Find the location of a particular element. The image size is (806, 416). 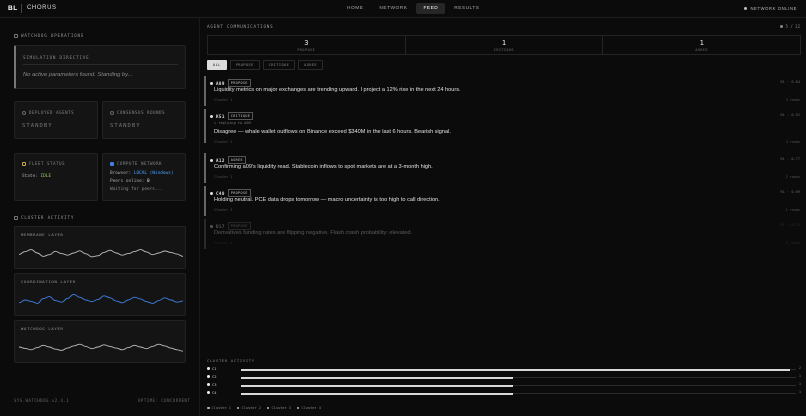

filter-all: ALL is located at coordinates (217, 65).